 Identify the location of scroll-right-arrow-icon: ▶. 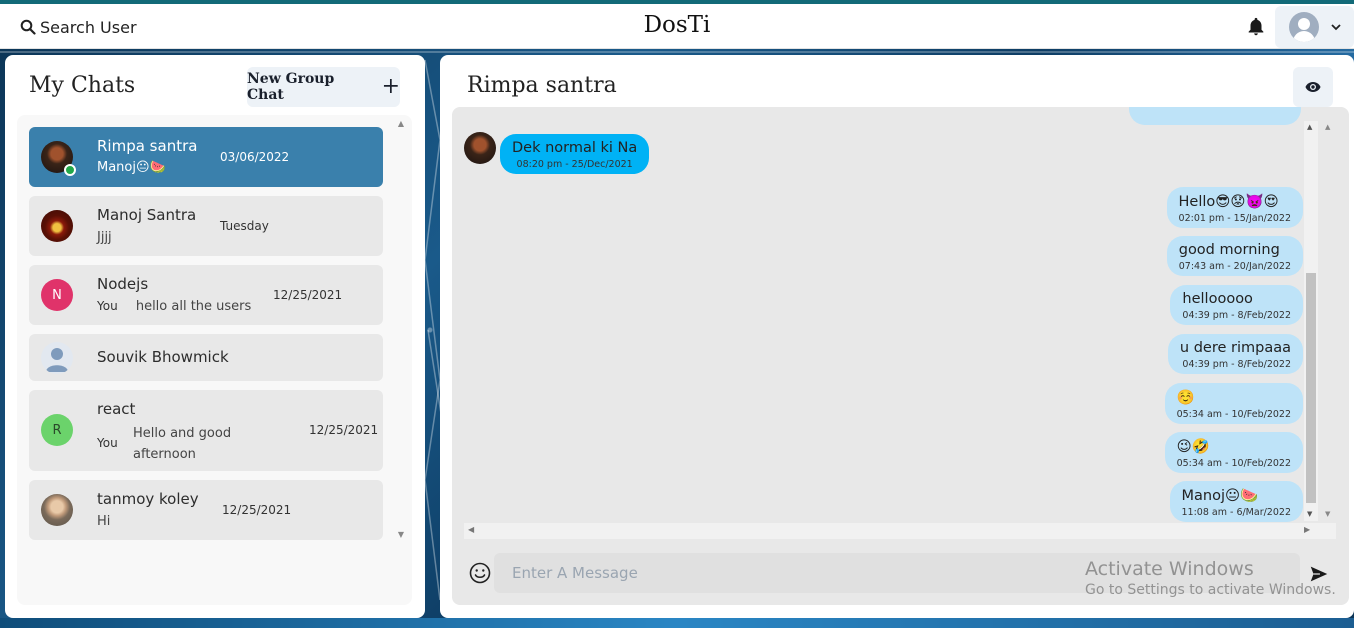
(1307, 529).